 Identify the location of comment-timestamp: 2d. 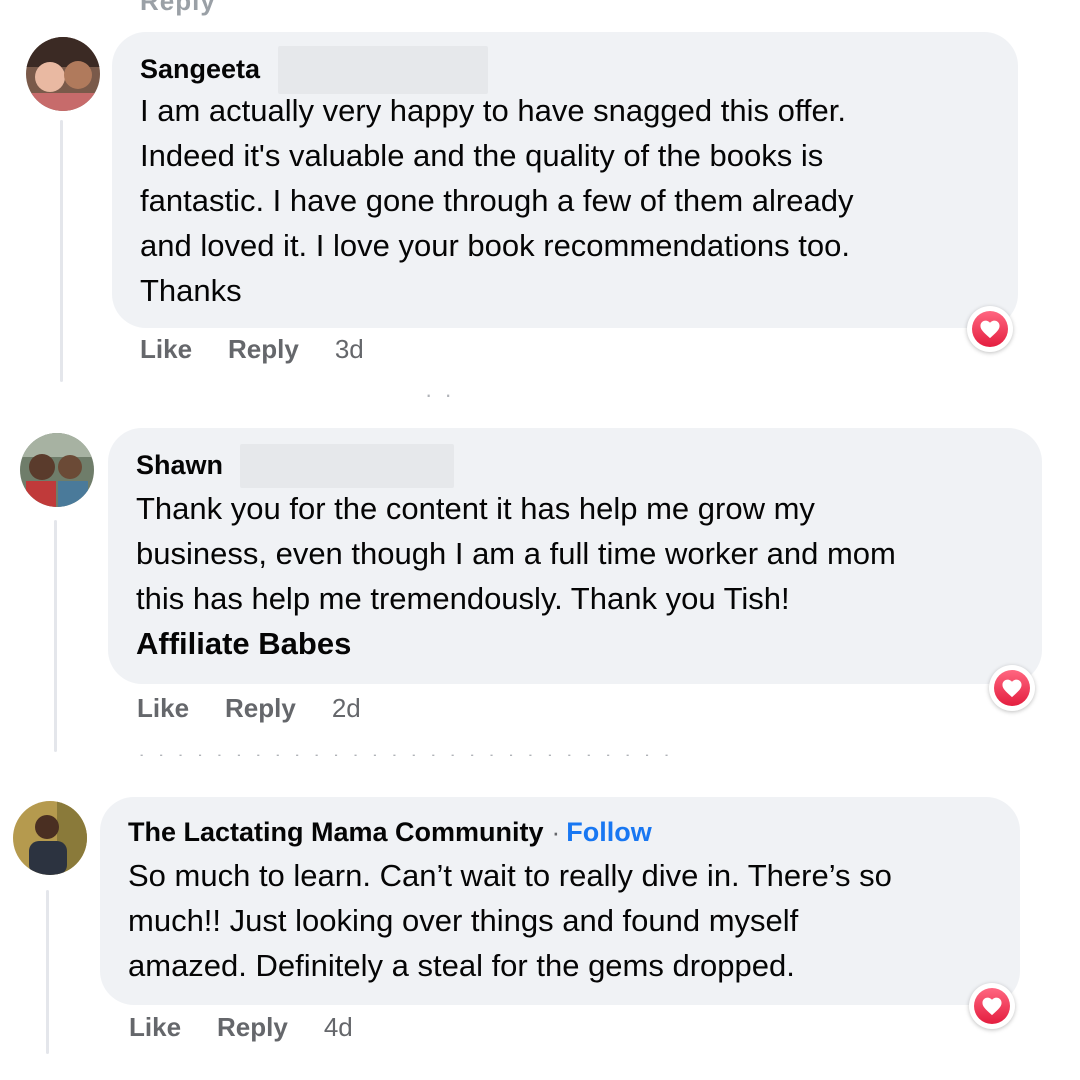
(346, 708).